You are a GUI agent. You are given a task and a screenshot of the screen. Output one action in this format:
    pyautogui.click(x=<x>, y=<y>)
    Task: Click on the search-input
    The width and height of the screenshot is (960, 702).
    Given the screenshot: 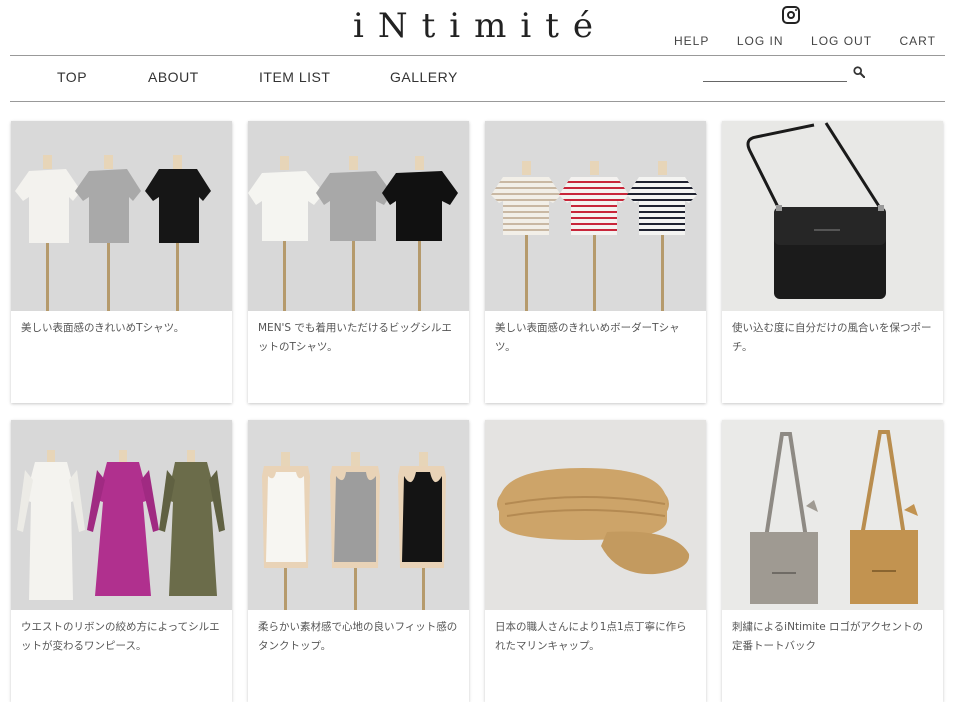 What is the action you would take?
    pyautogui.click(x=775, y=81)
    